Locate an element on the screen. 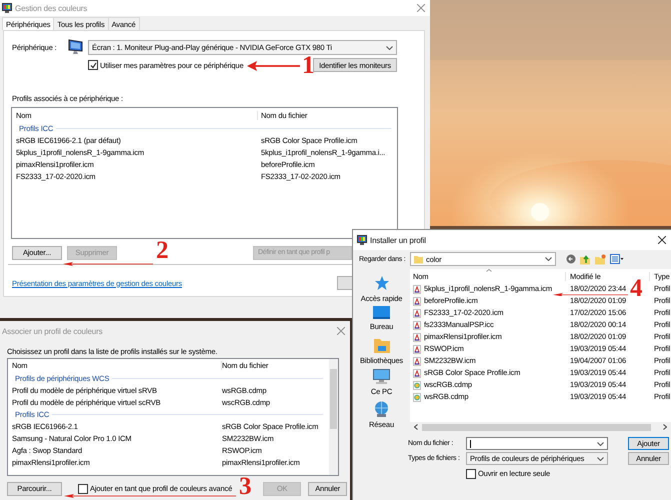 The height and width of the screenshot is (500, 671). computer-icon is located at coordinates (381, 376).